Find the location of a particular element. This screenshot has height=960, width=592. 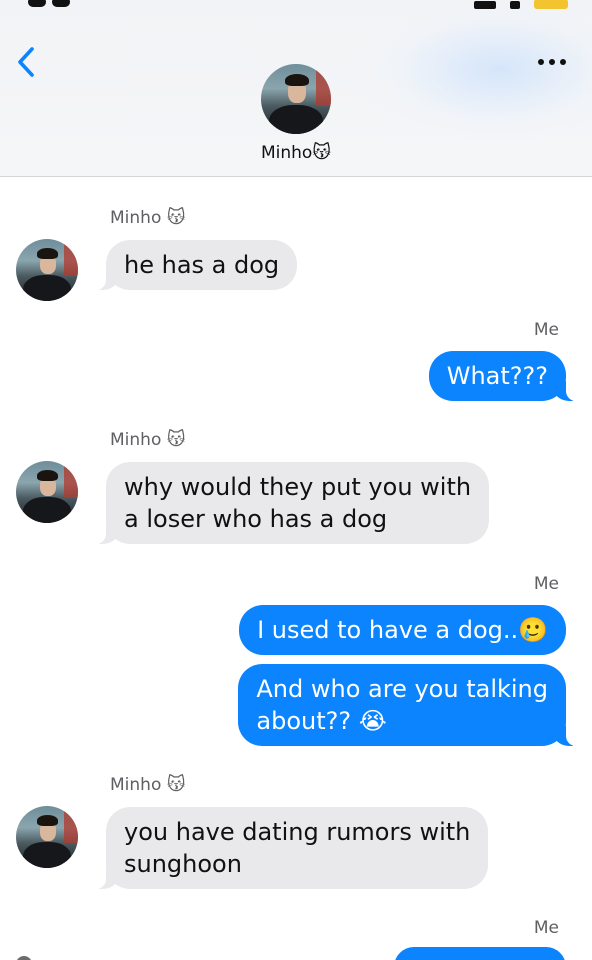

contact-avatar is located at coordinates (296, 99).